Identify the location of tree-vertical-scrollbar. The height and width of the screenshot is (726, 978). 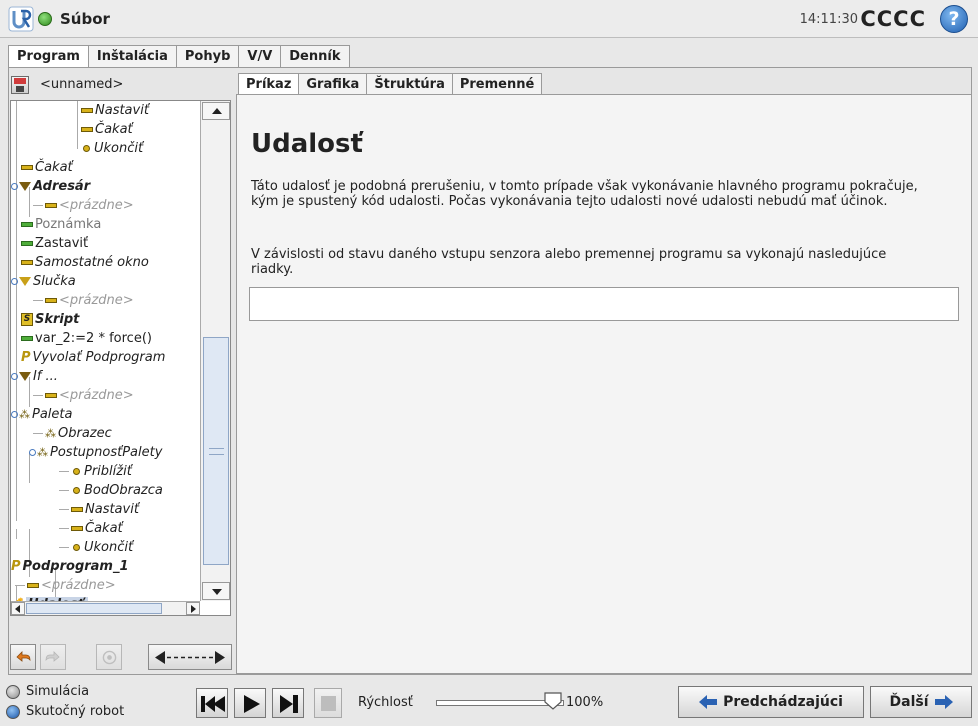
(215, 351).